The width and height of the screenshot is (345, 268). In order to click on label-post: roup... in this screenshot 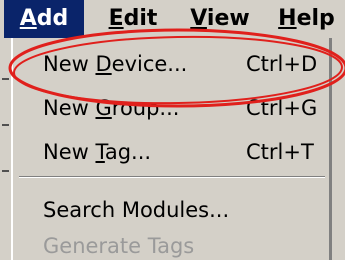, I will do `click(145, 108)`.